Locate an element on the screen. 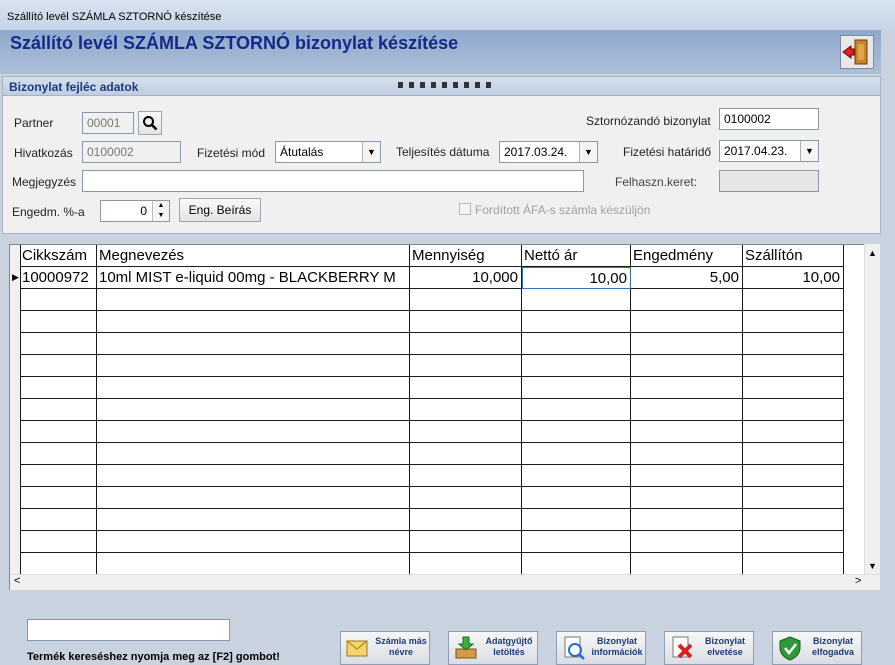 This screenshot has height=665, width=895. forditott-afa-checkbox is located at coordinates (465, 209).